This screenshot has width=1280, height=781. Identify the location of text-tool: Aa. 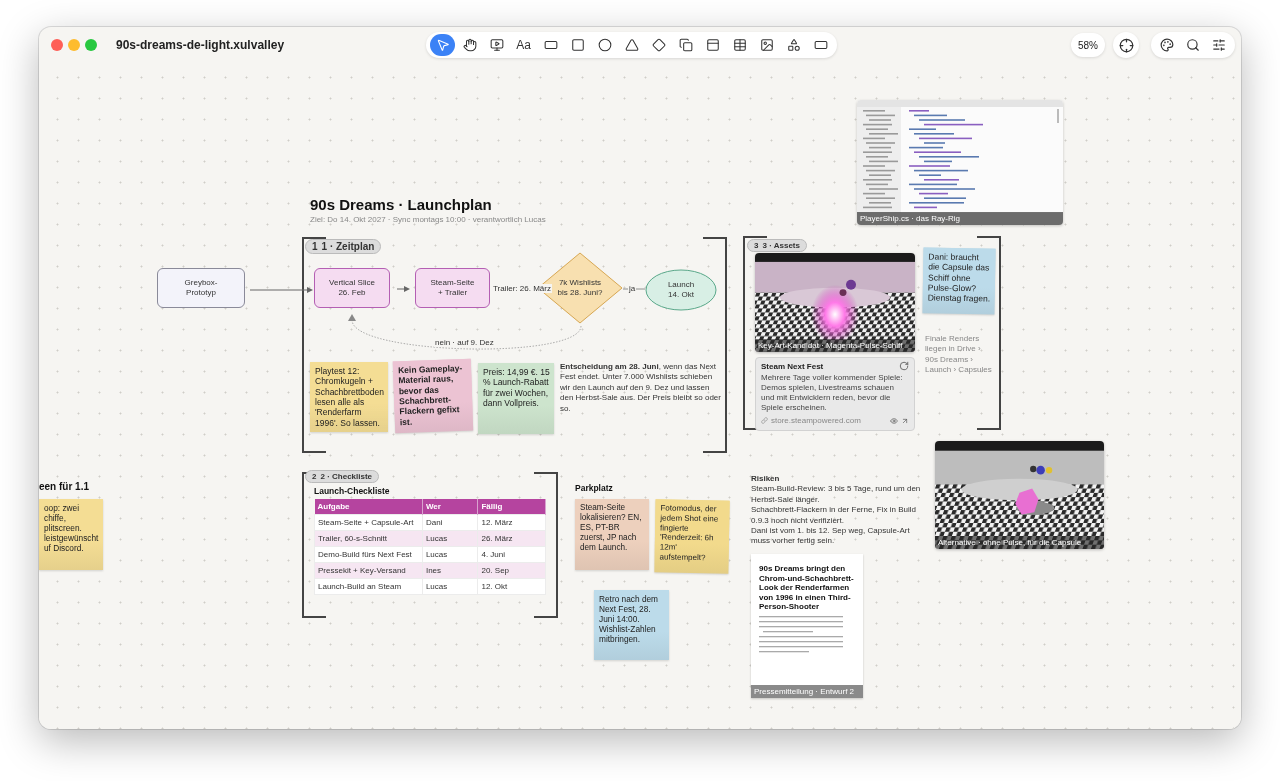
(523, 45).